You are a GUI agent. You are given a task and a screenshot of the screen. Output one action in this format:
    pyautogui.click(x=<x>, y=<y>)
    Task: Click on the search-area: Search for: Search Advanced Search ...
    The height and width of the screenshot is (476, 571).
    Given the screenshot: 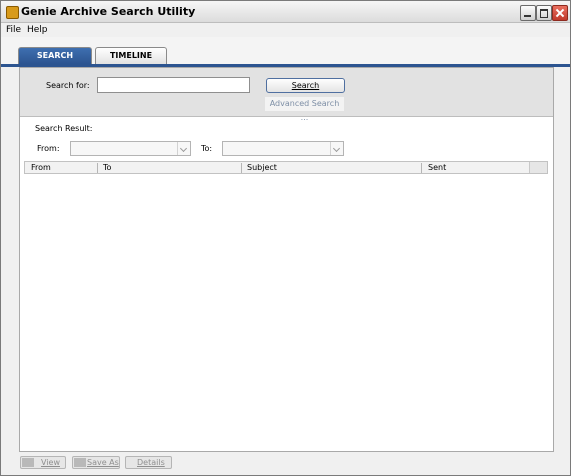 What is the action you would take?
    pyautogui.click(x=286, y=95)
    